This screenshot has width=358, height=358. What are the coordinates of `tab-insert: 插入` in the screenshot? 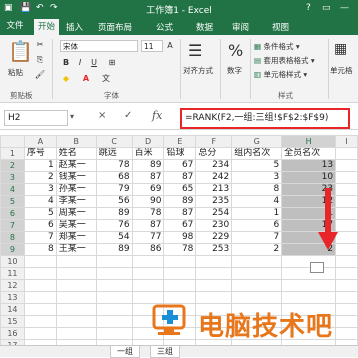 It's located at (74, 27).